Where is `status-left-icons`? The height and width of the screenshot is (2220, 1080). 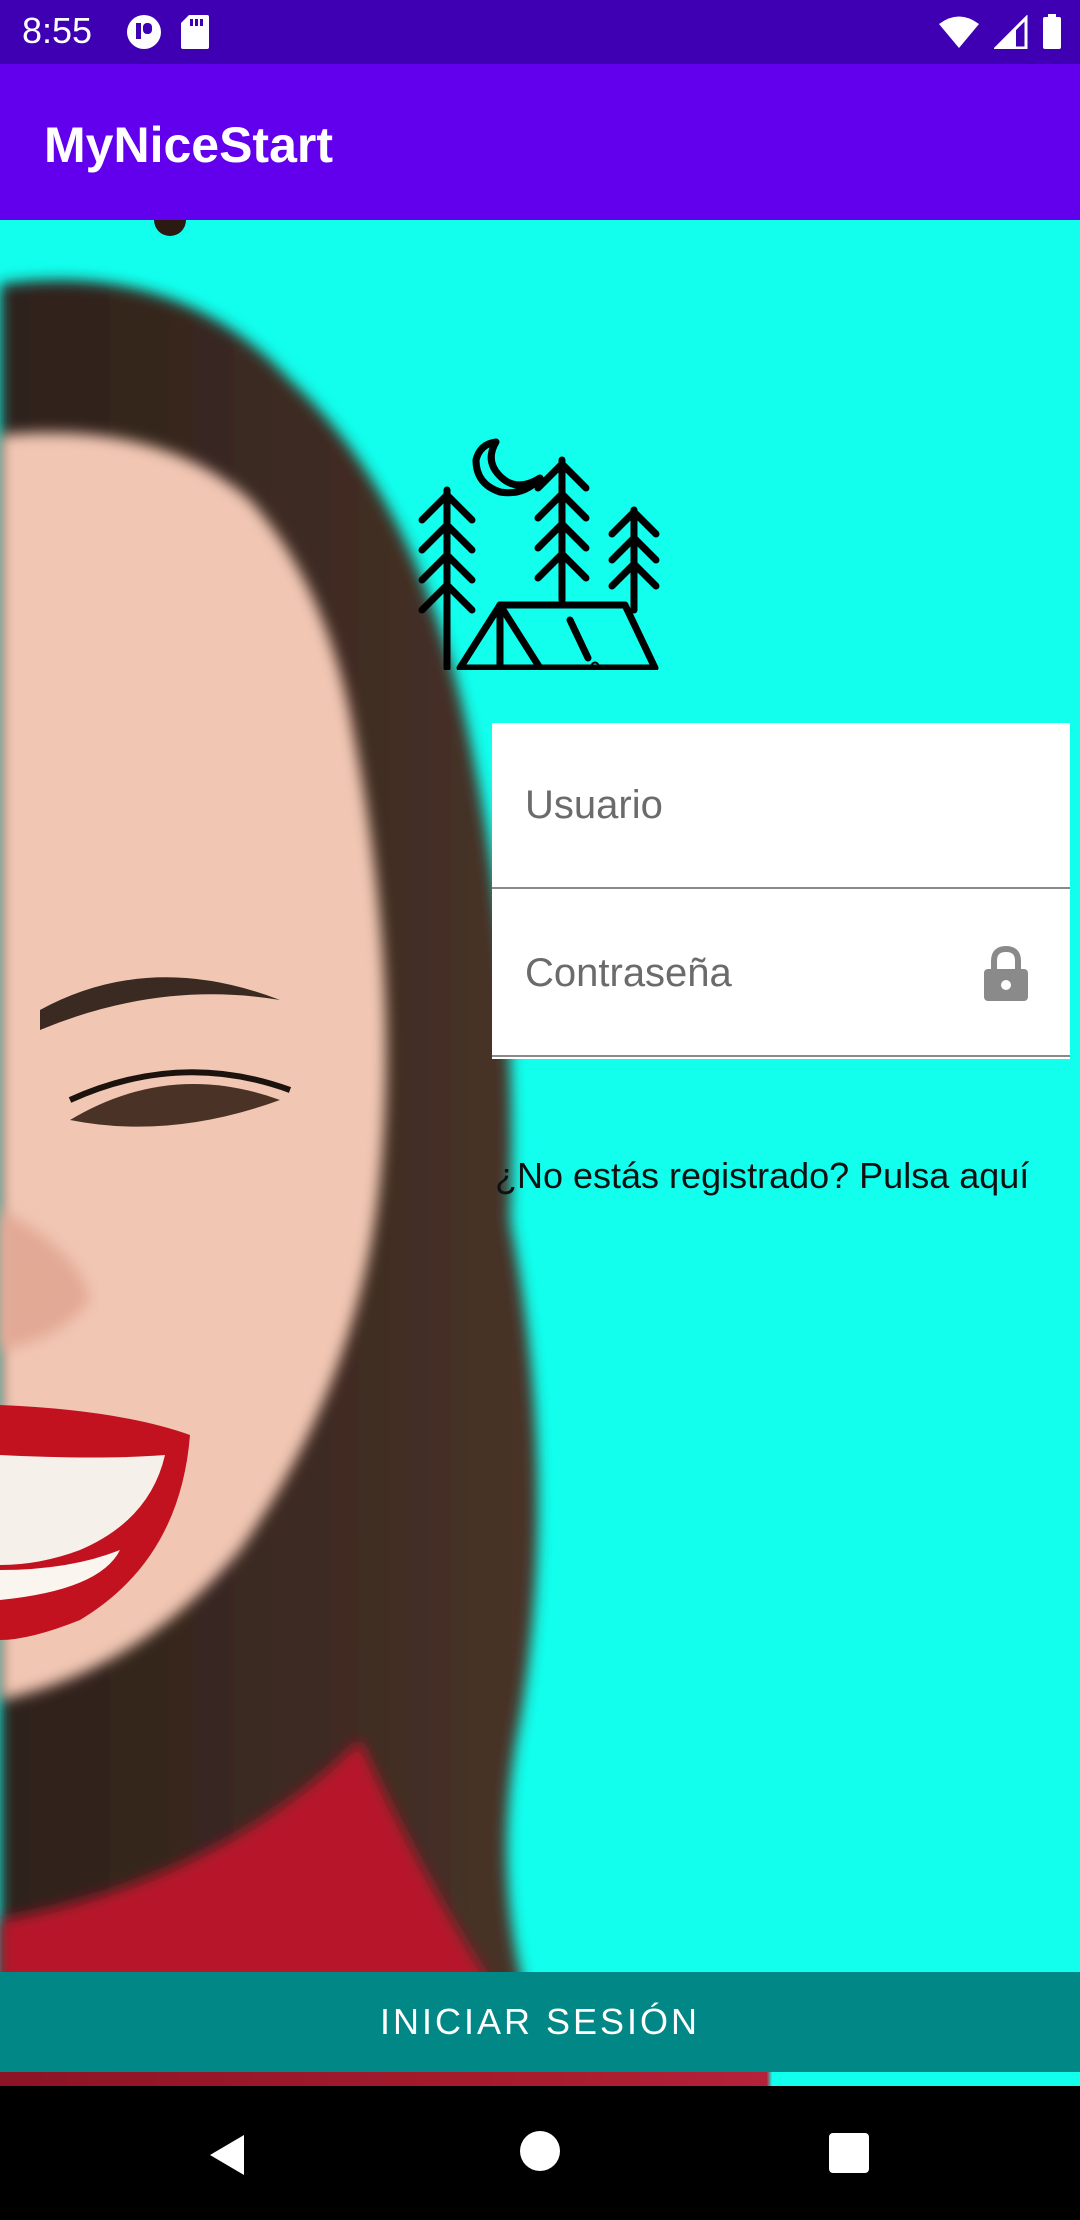
status-left-icons is located at coordinates (168, 34).